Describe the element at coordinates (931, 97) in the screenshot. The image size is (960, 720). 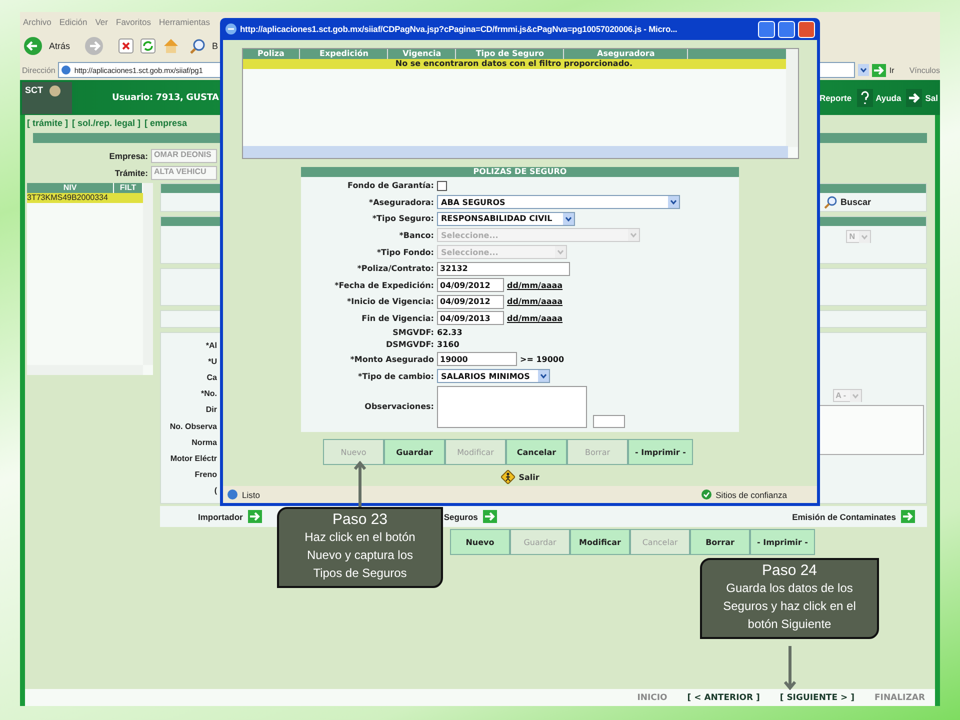
I see `header-link: Sal` at that location.